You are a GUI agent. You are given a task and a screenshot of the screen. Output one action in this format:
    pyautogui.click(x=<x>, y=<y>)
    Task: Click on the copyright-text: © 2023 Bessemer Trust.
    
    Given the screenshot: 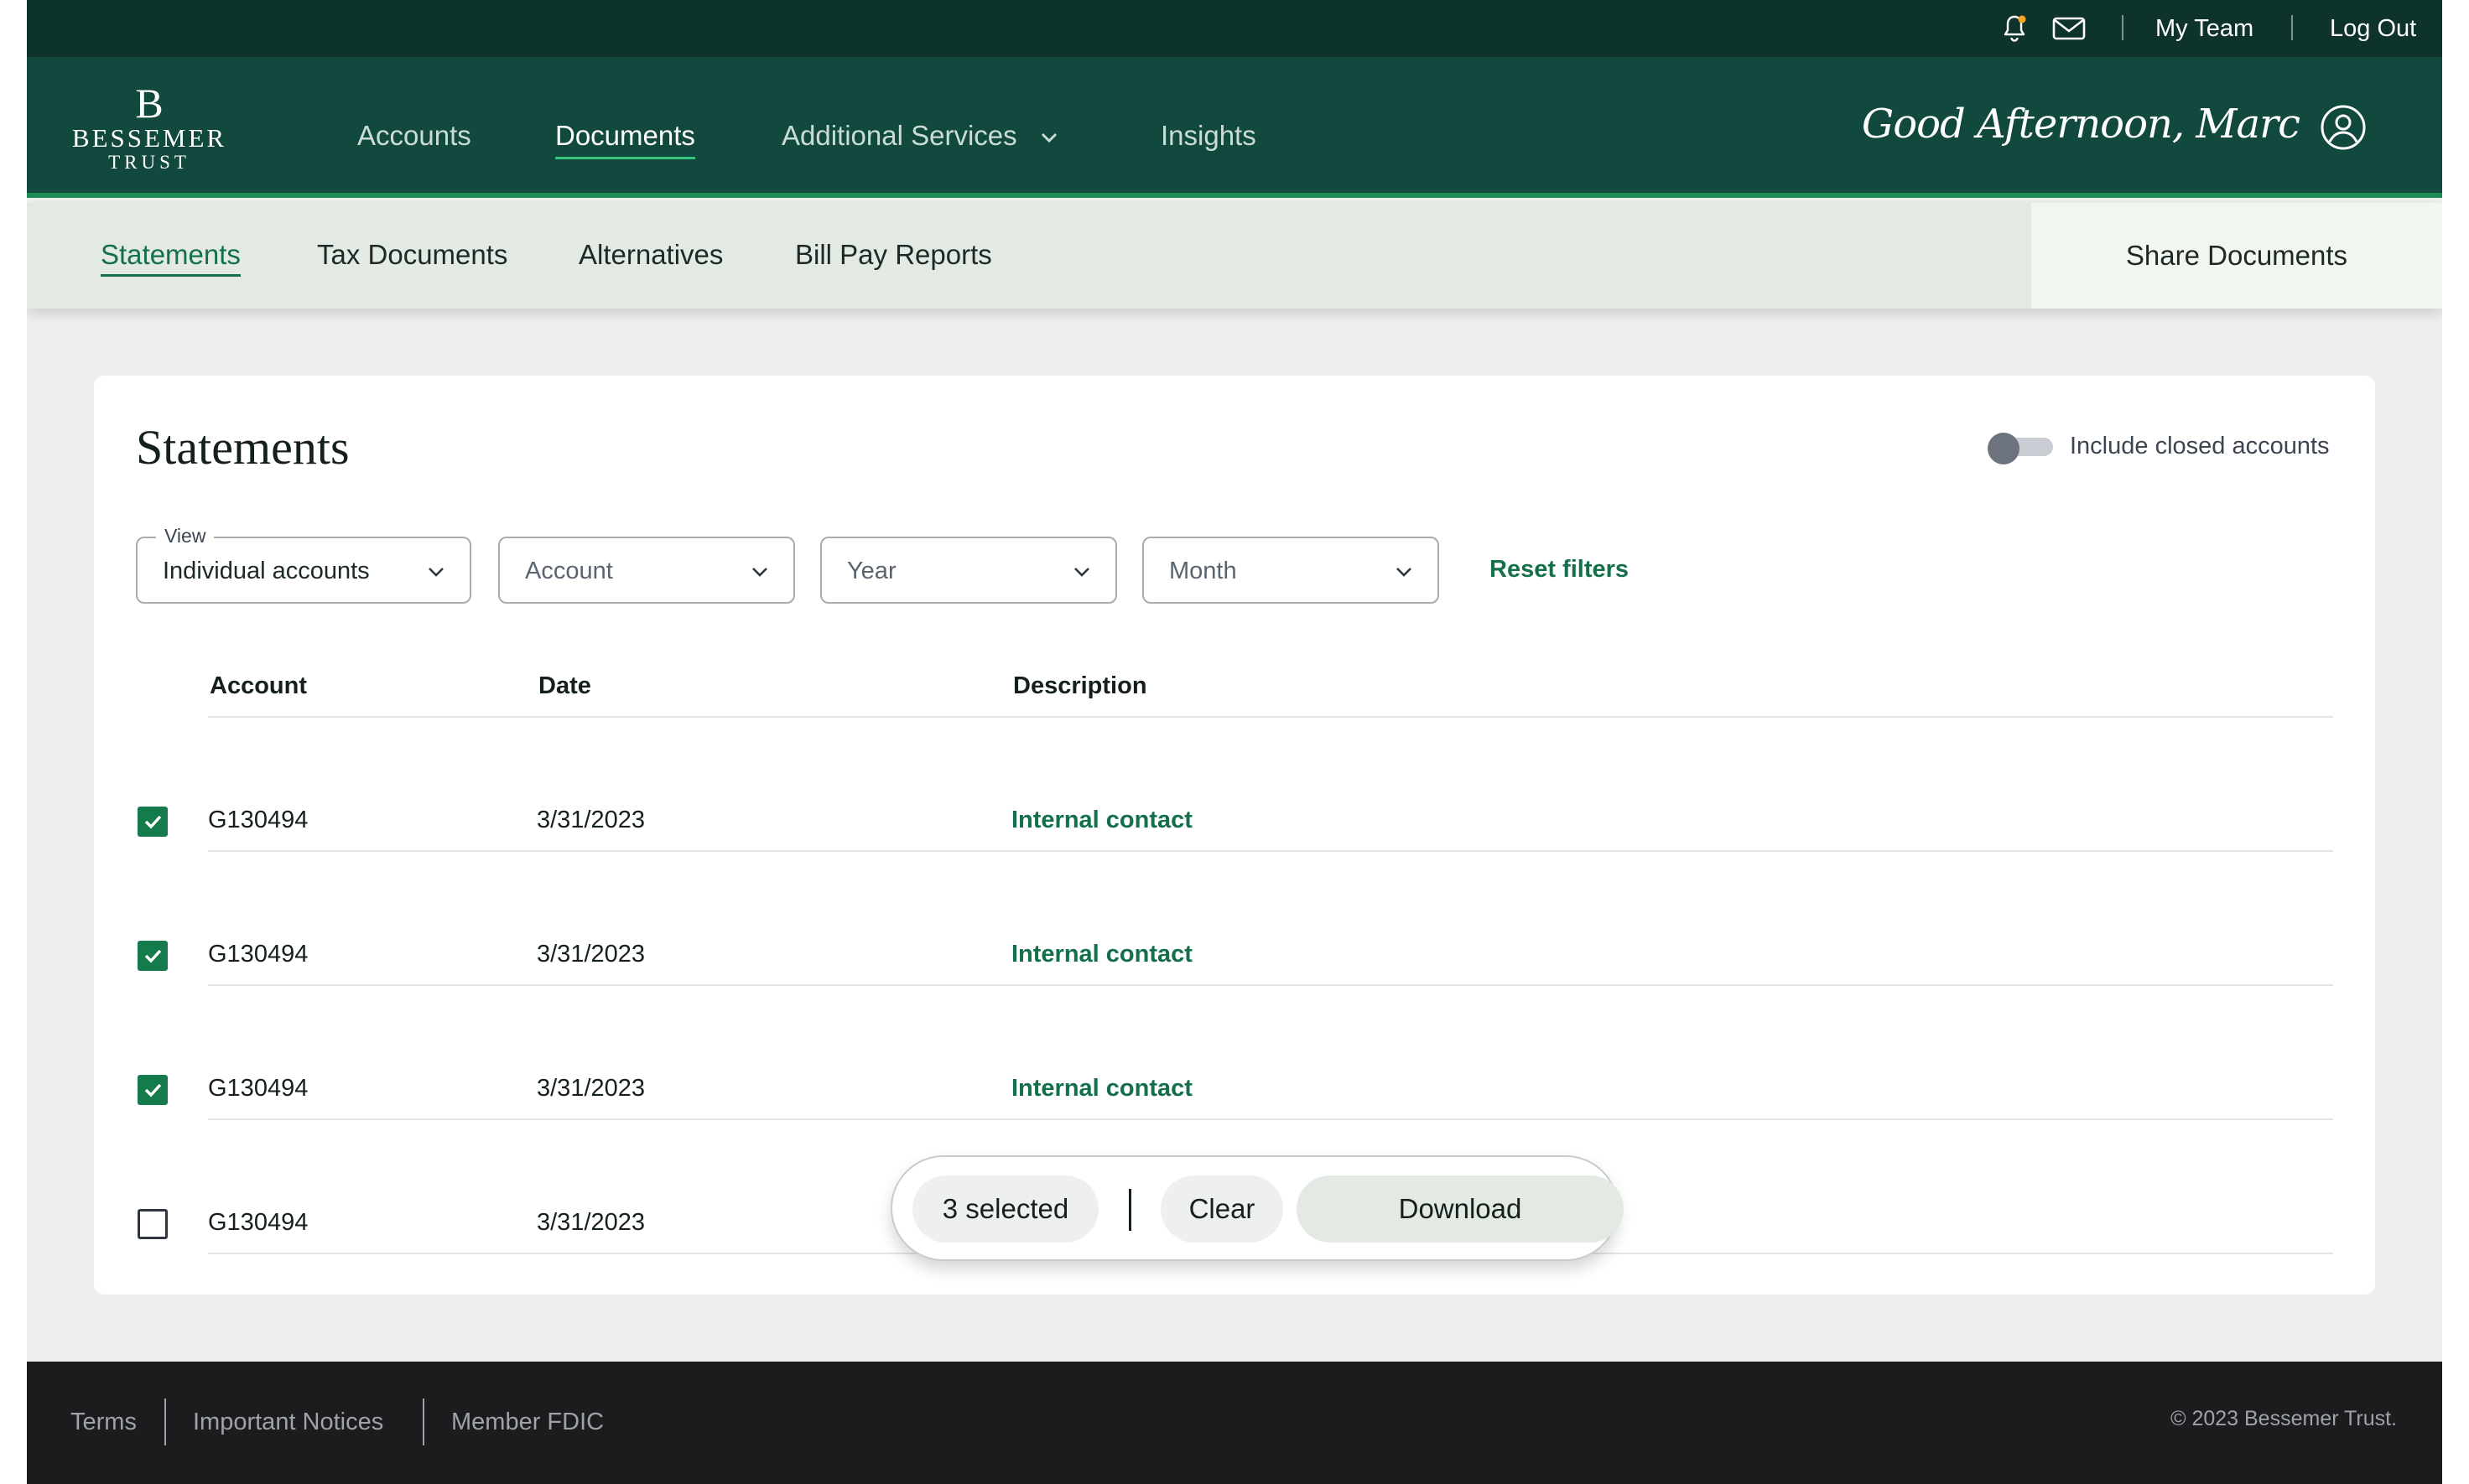 What is the action you would take?
    pyautogui.click(x=2283, y=1418)
    